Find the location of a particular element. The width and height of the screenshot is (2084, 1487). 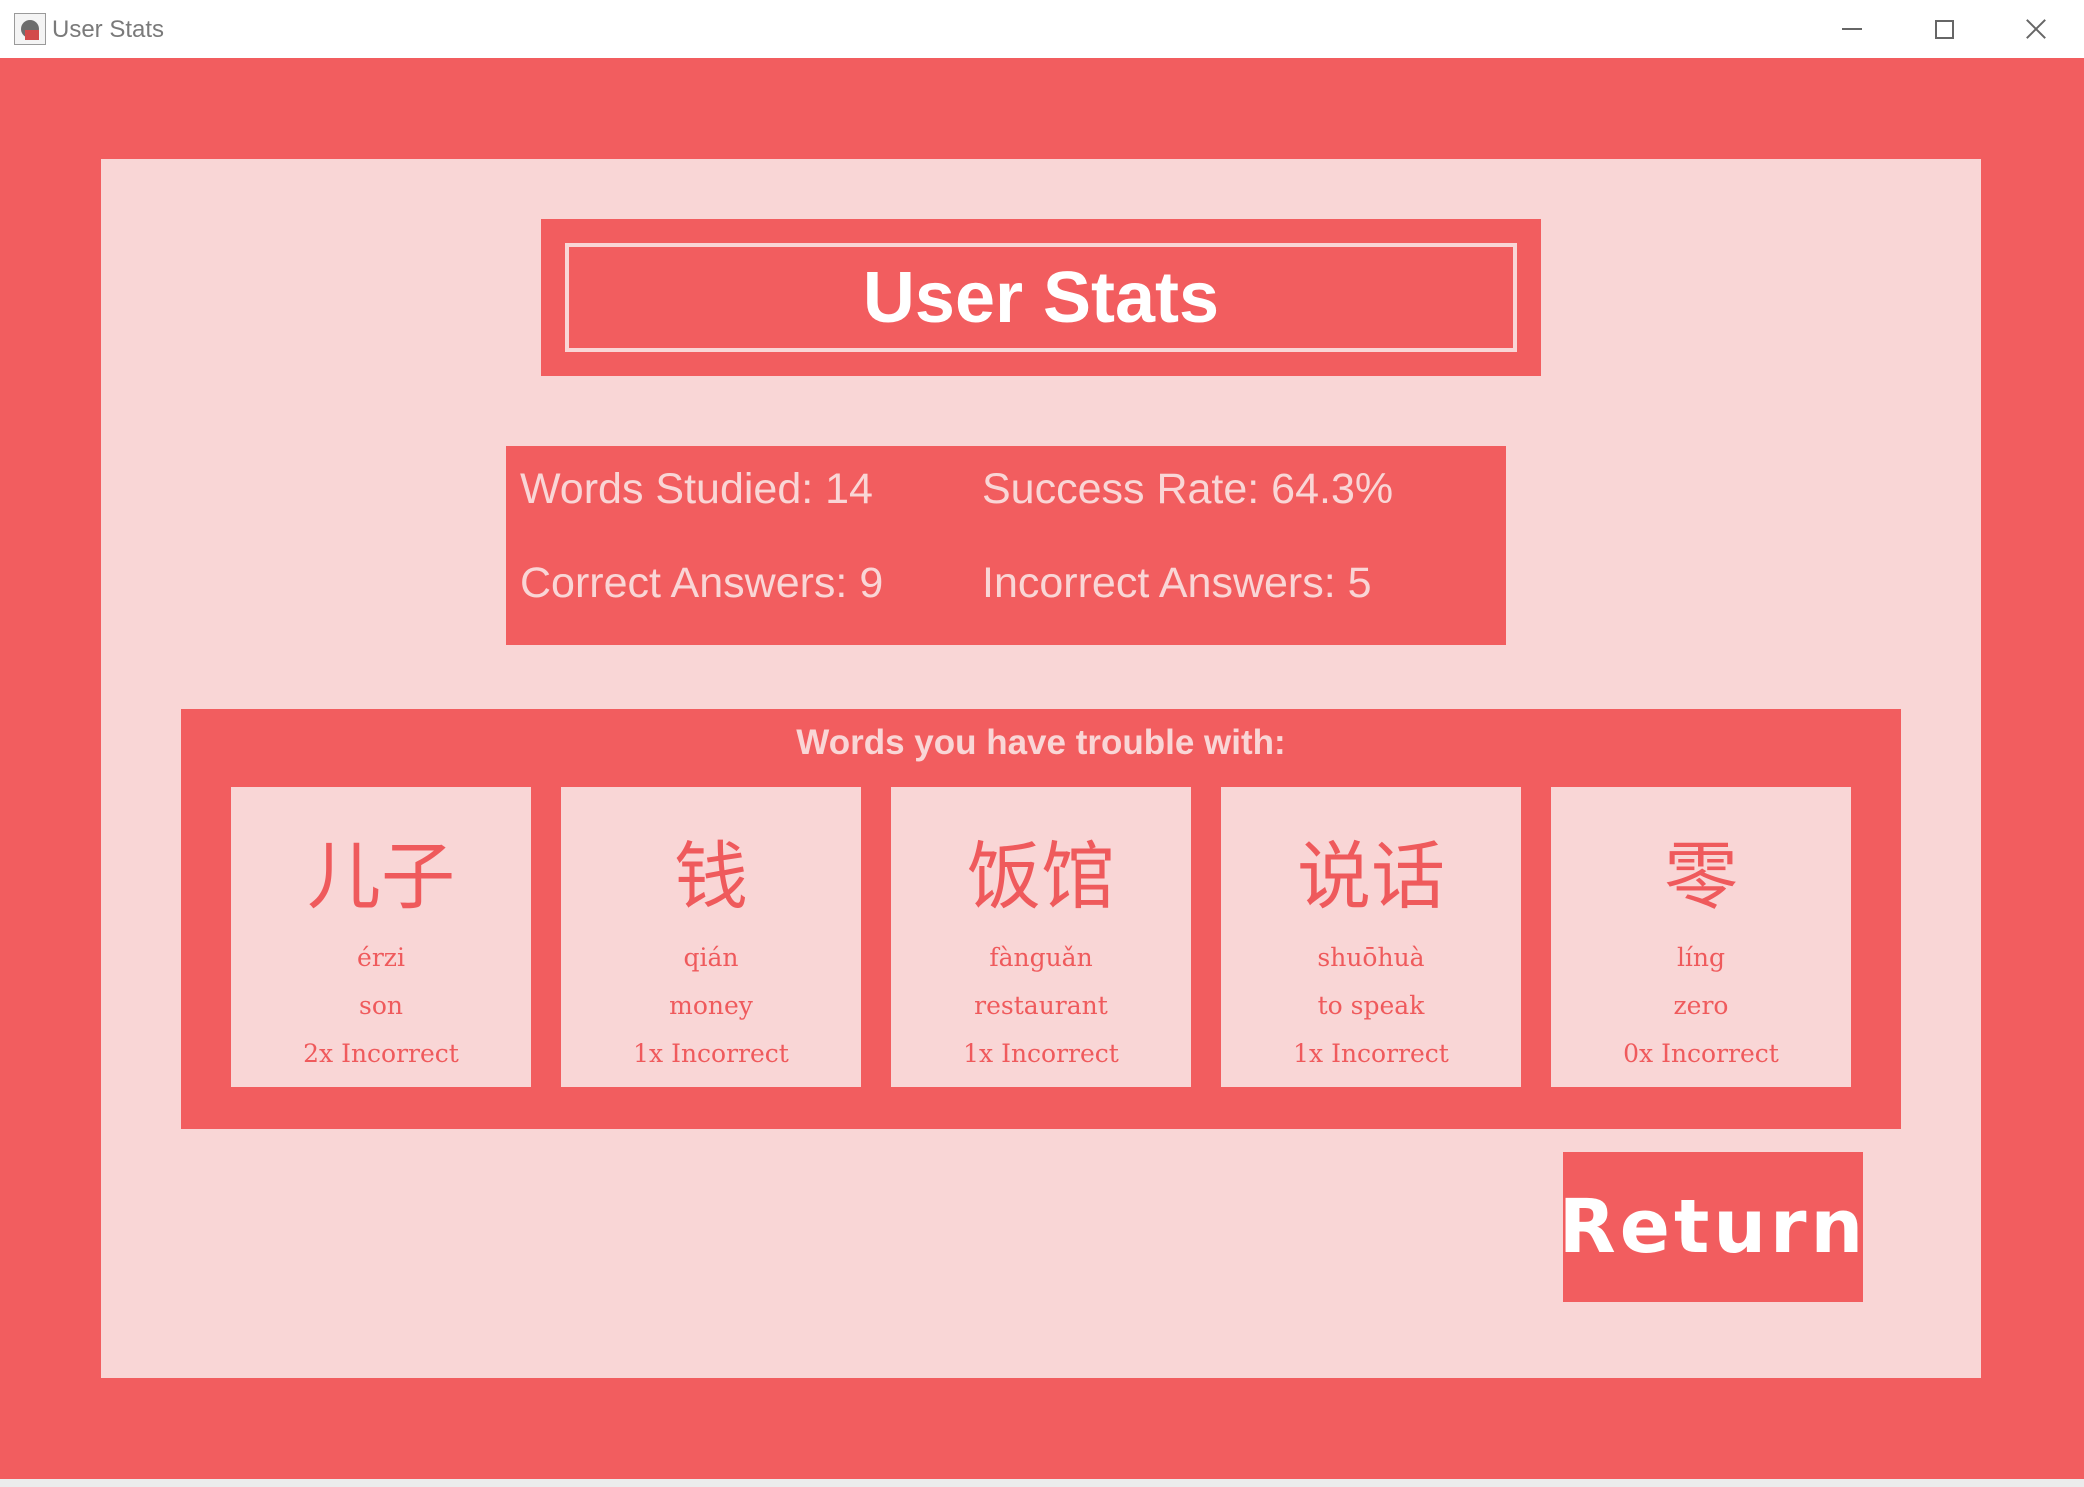

success-rate: Success Rate: 64.3% is located at coordinates (1188, 489).